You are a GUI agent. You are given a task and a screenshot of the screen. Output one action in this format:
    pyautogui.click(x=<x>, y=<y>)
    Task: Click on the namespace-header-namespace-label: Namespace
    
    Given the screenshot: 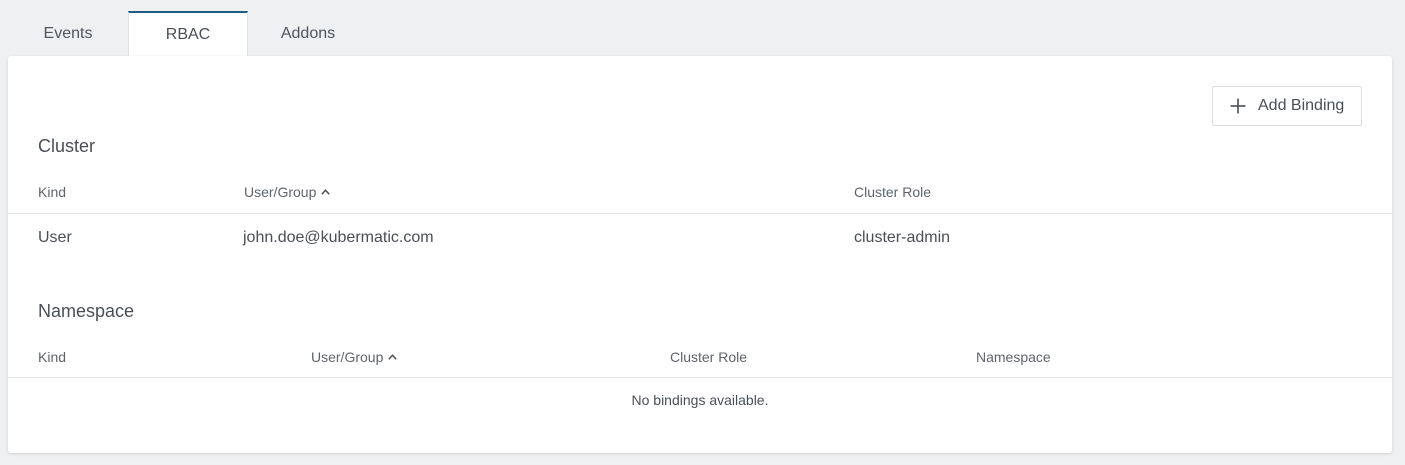 What is the action you would take?
    pyautogui.click(x=1013, y=357)
    